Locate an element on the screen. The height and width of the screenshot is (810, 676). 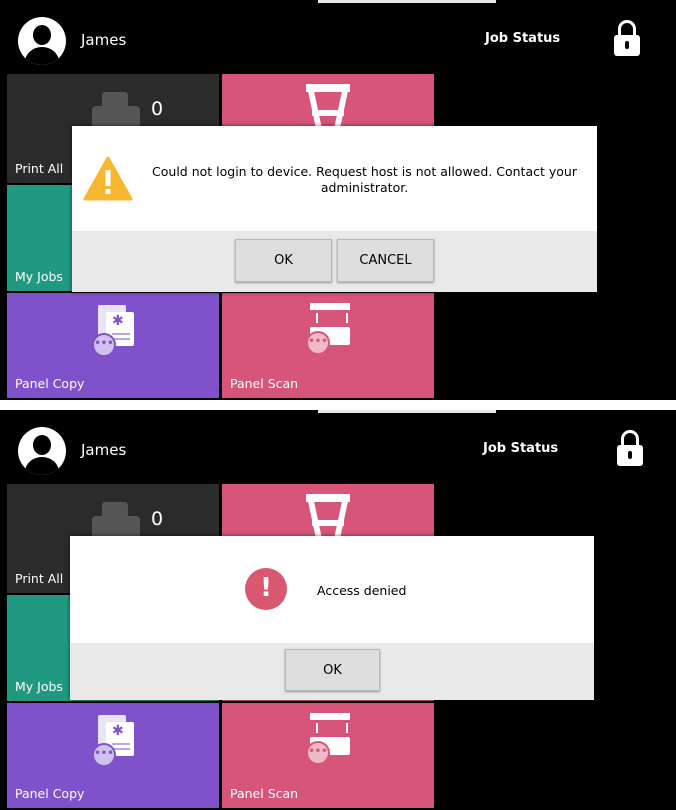
warning-icon is located at coordinates (108, 178).